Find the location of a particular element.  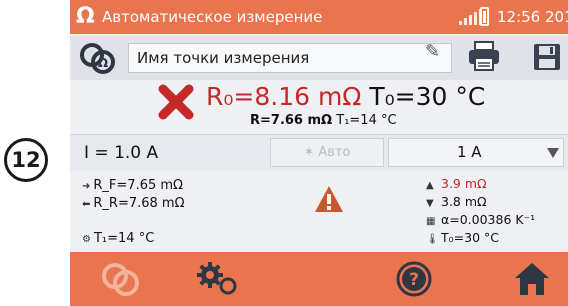

reverse-resistance-value: R_R=7.68 mΩ is located at coordinates (139, 203).